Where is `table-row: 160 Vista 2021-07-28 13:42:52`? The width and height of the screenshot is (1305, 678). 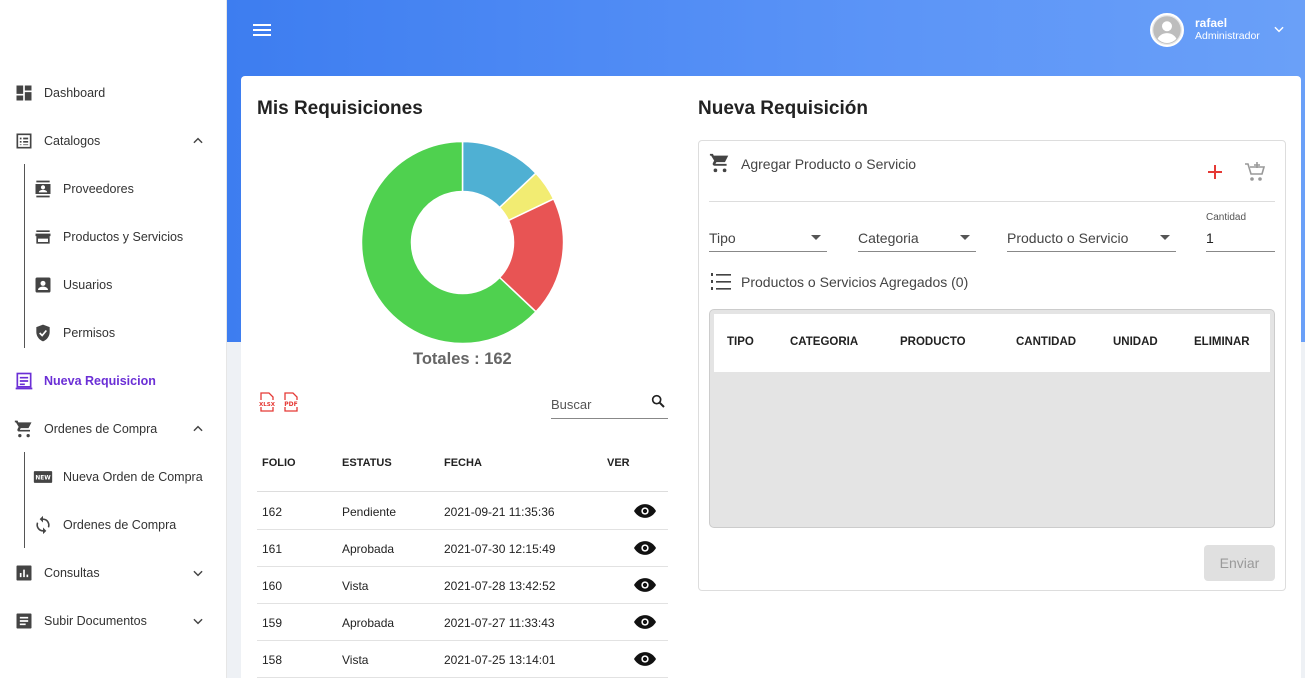
table-row: 160 Vista 2021-07-28 13:42:52 is located at coordinates (462, 585).